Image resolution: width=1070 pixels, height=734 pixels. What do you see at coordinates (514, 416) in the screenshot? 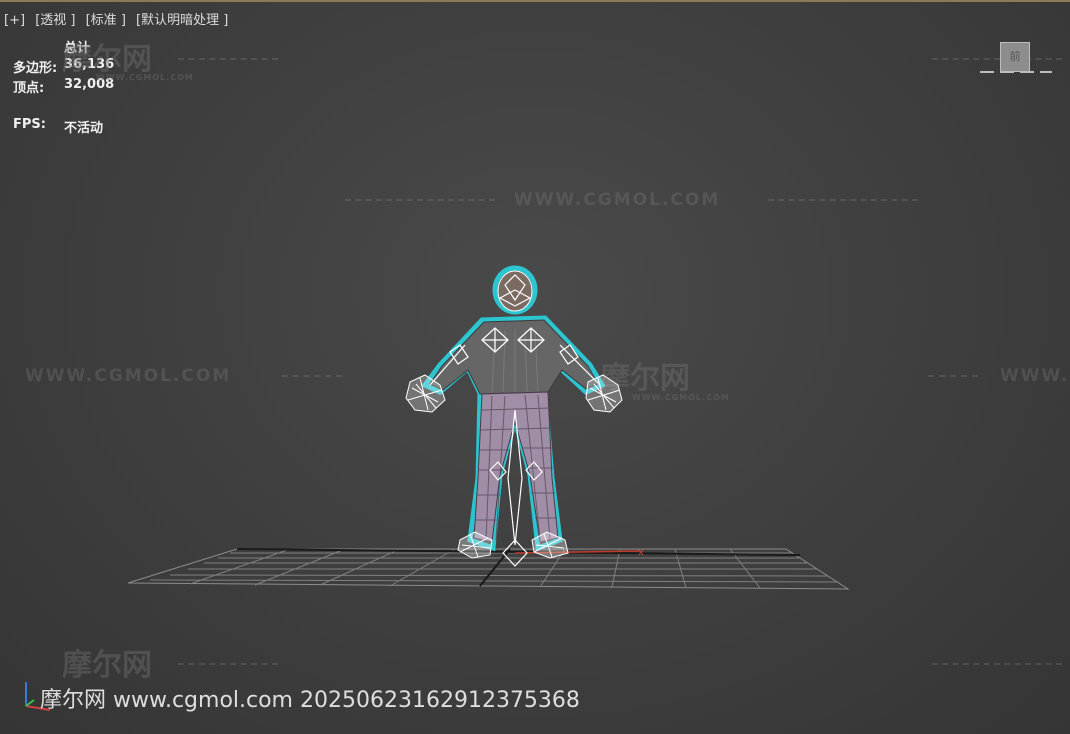
I see `character-model` at bounding box center [514, 416].